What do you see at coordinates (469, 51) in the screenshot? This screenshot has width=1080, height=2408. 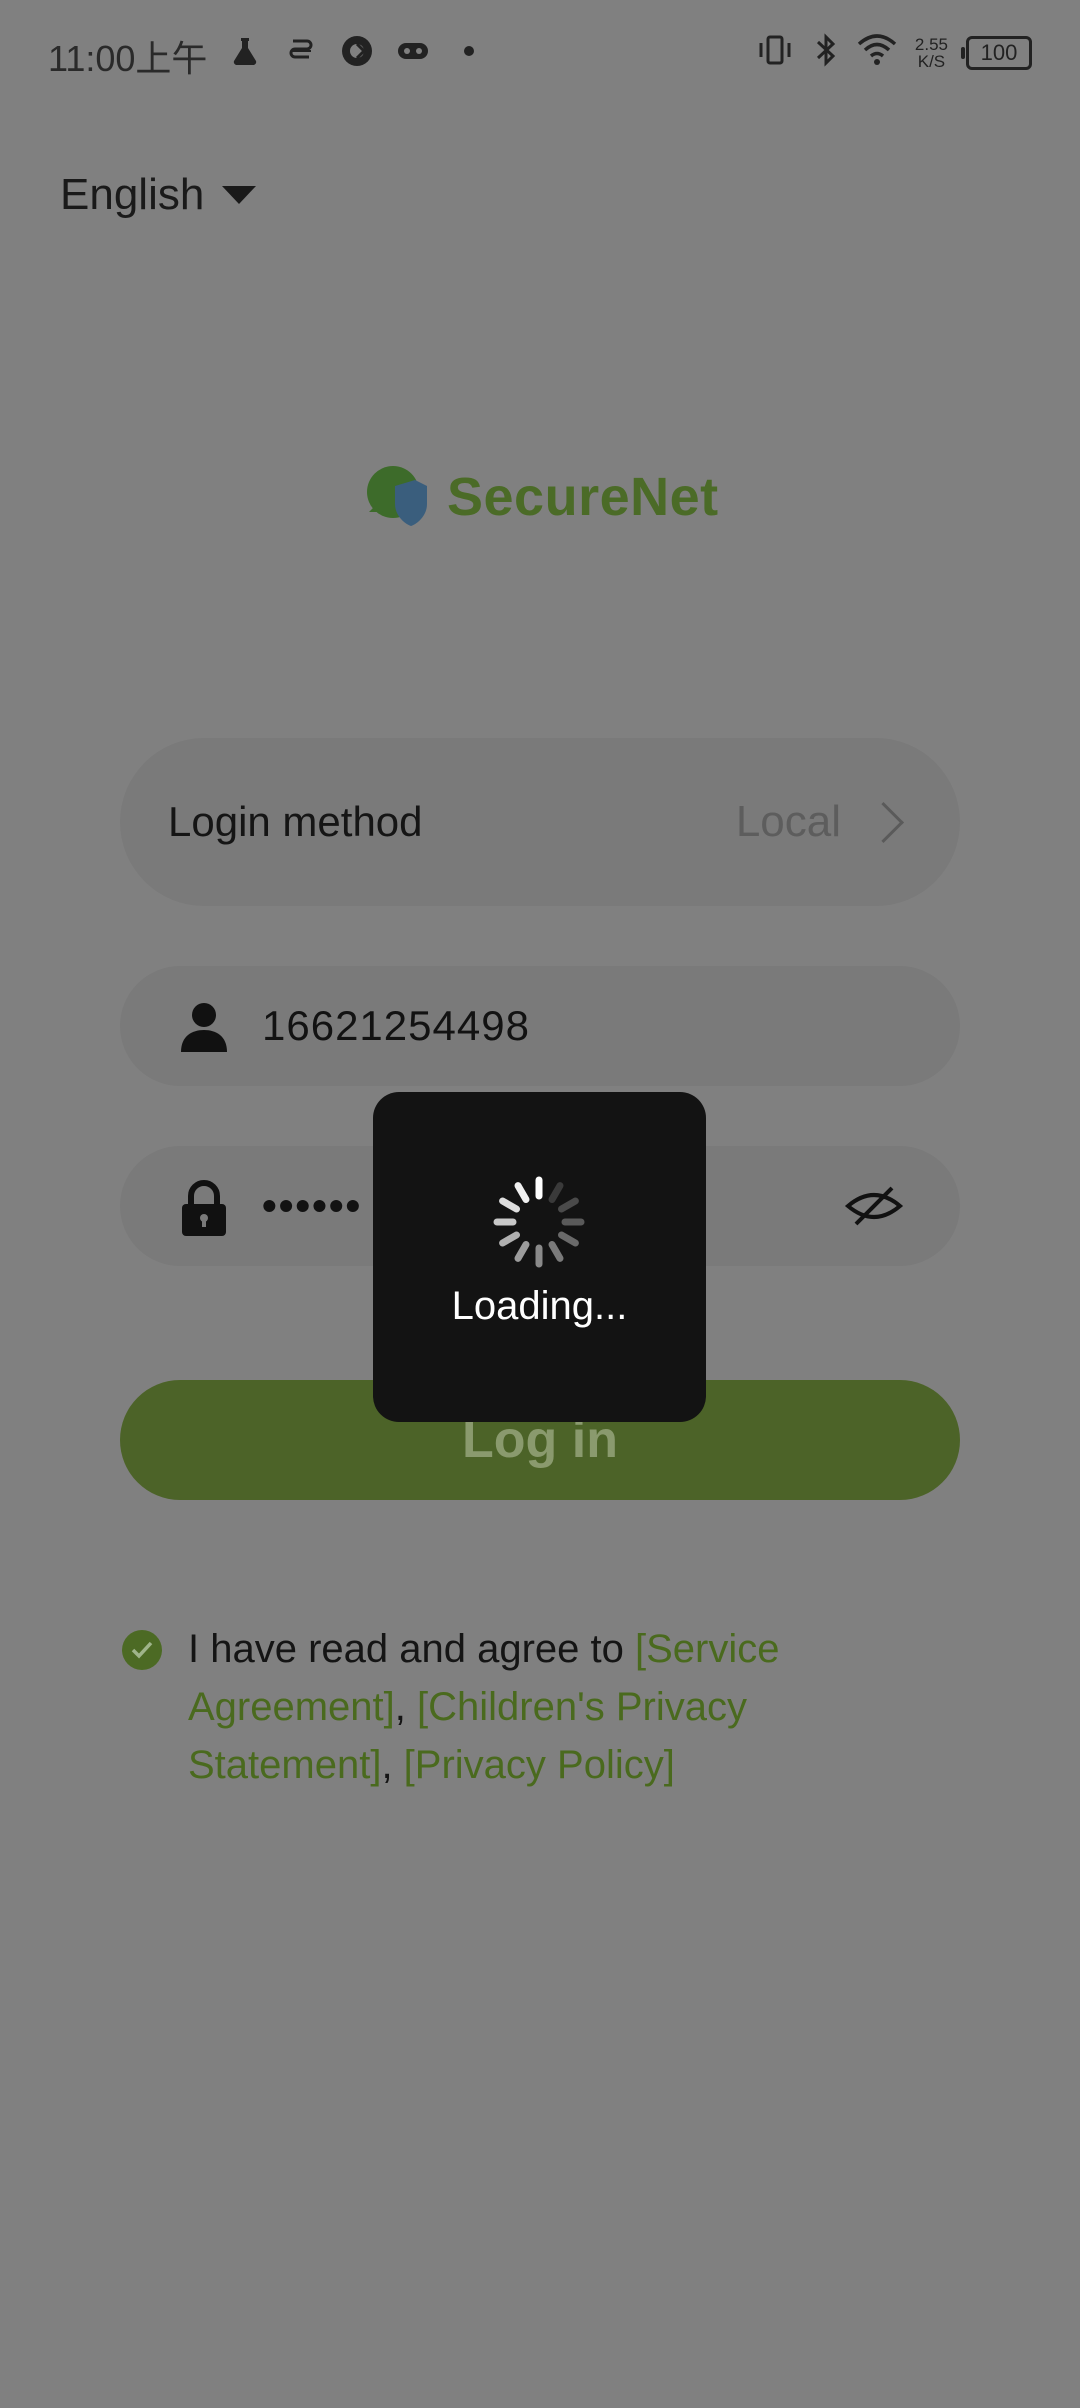 I see `dot-icon` at bounding box center [469, 51].